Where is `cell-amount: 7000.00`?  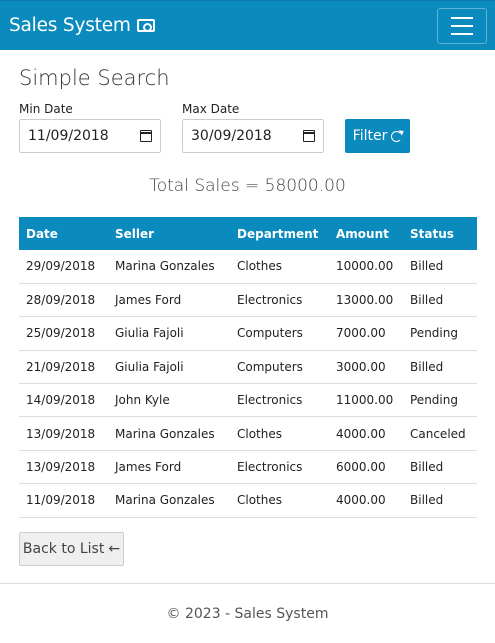
cell-amount: 7000.00 is located at coordinates (366, 333).